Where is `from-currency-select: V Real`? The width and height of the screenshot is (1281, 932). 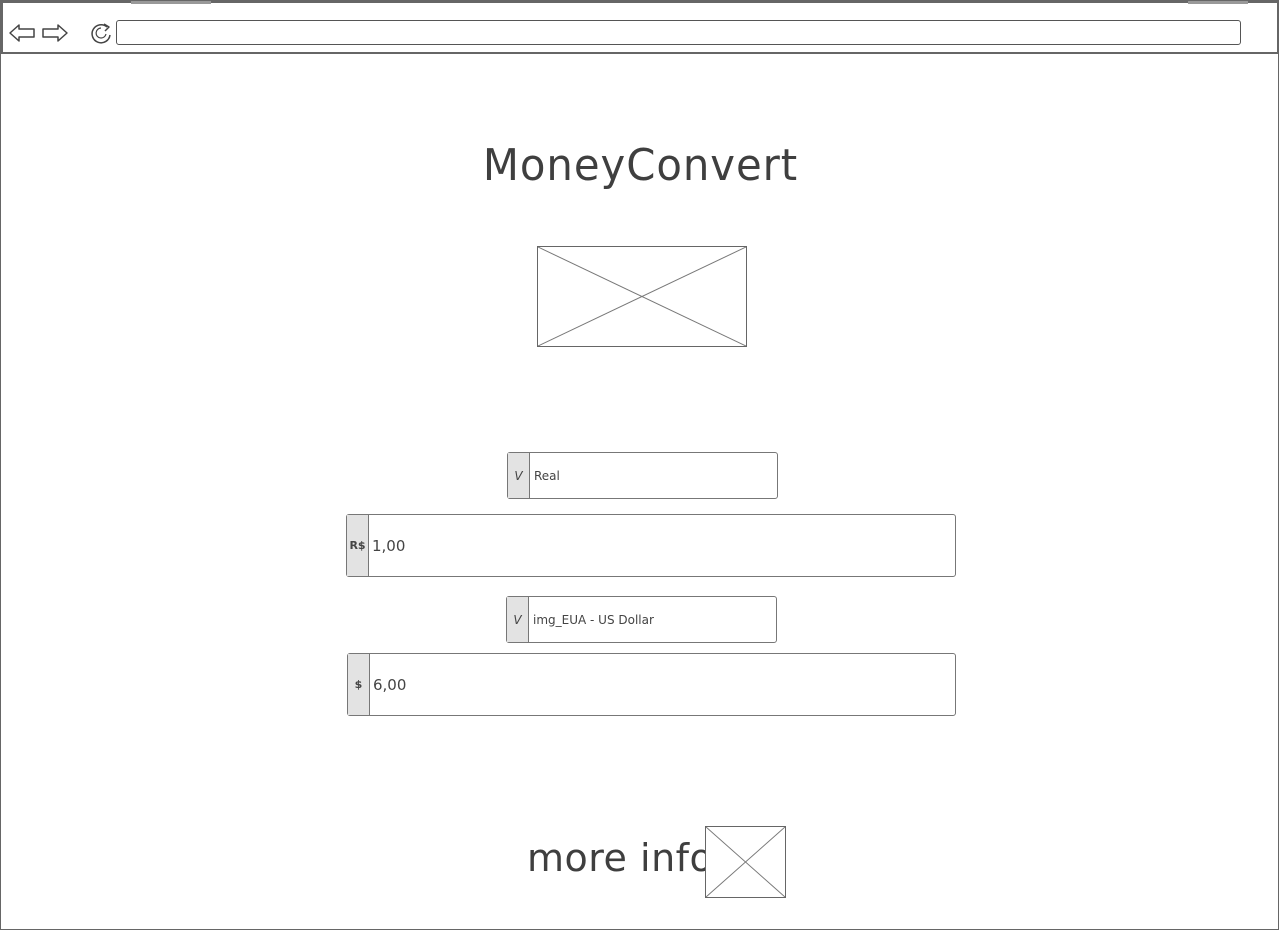 from-currency-select: V Real is located at coordinates (642, 475).